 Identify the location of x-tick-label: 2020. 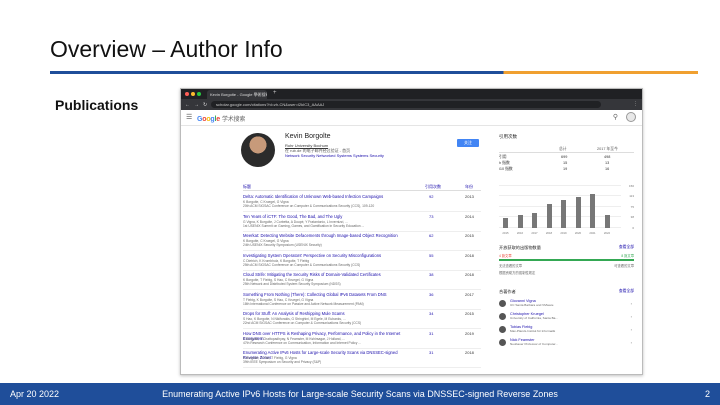
(578, 233).